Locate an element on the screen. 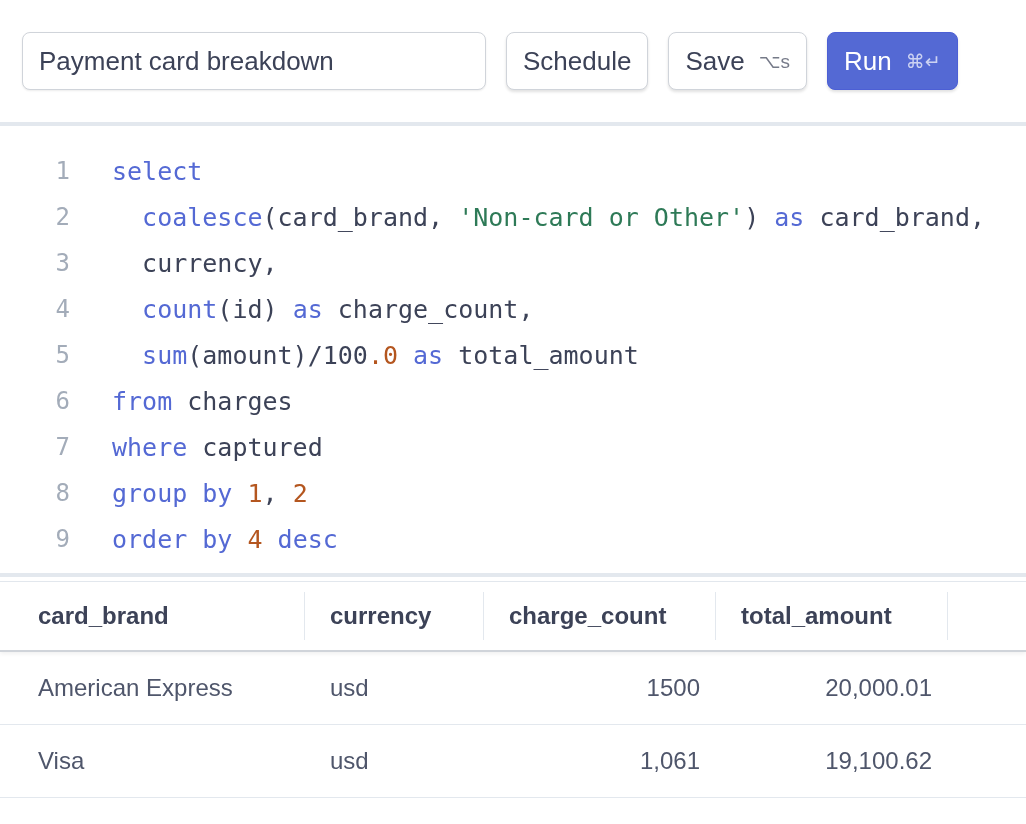 The width and height of the screenshot is (1026, 824). code-line: currency, is located at coordinates (209, 263).